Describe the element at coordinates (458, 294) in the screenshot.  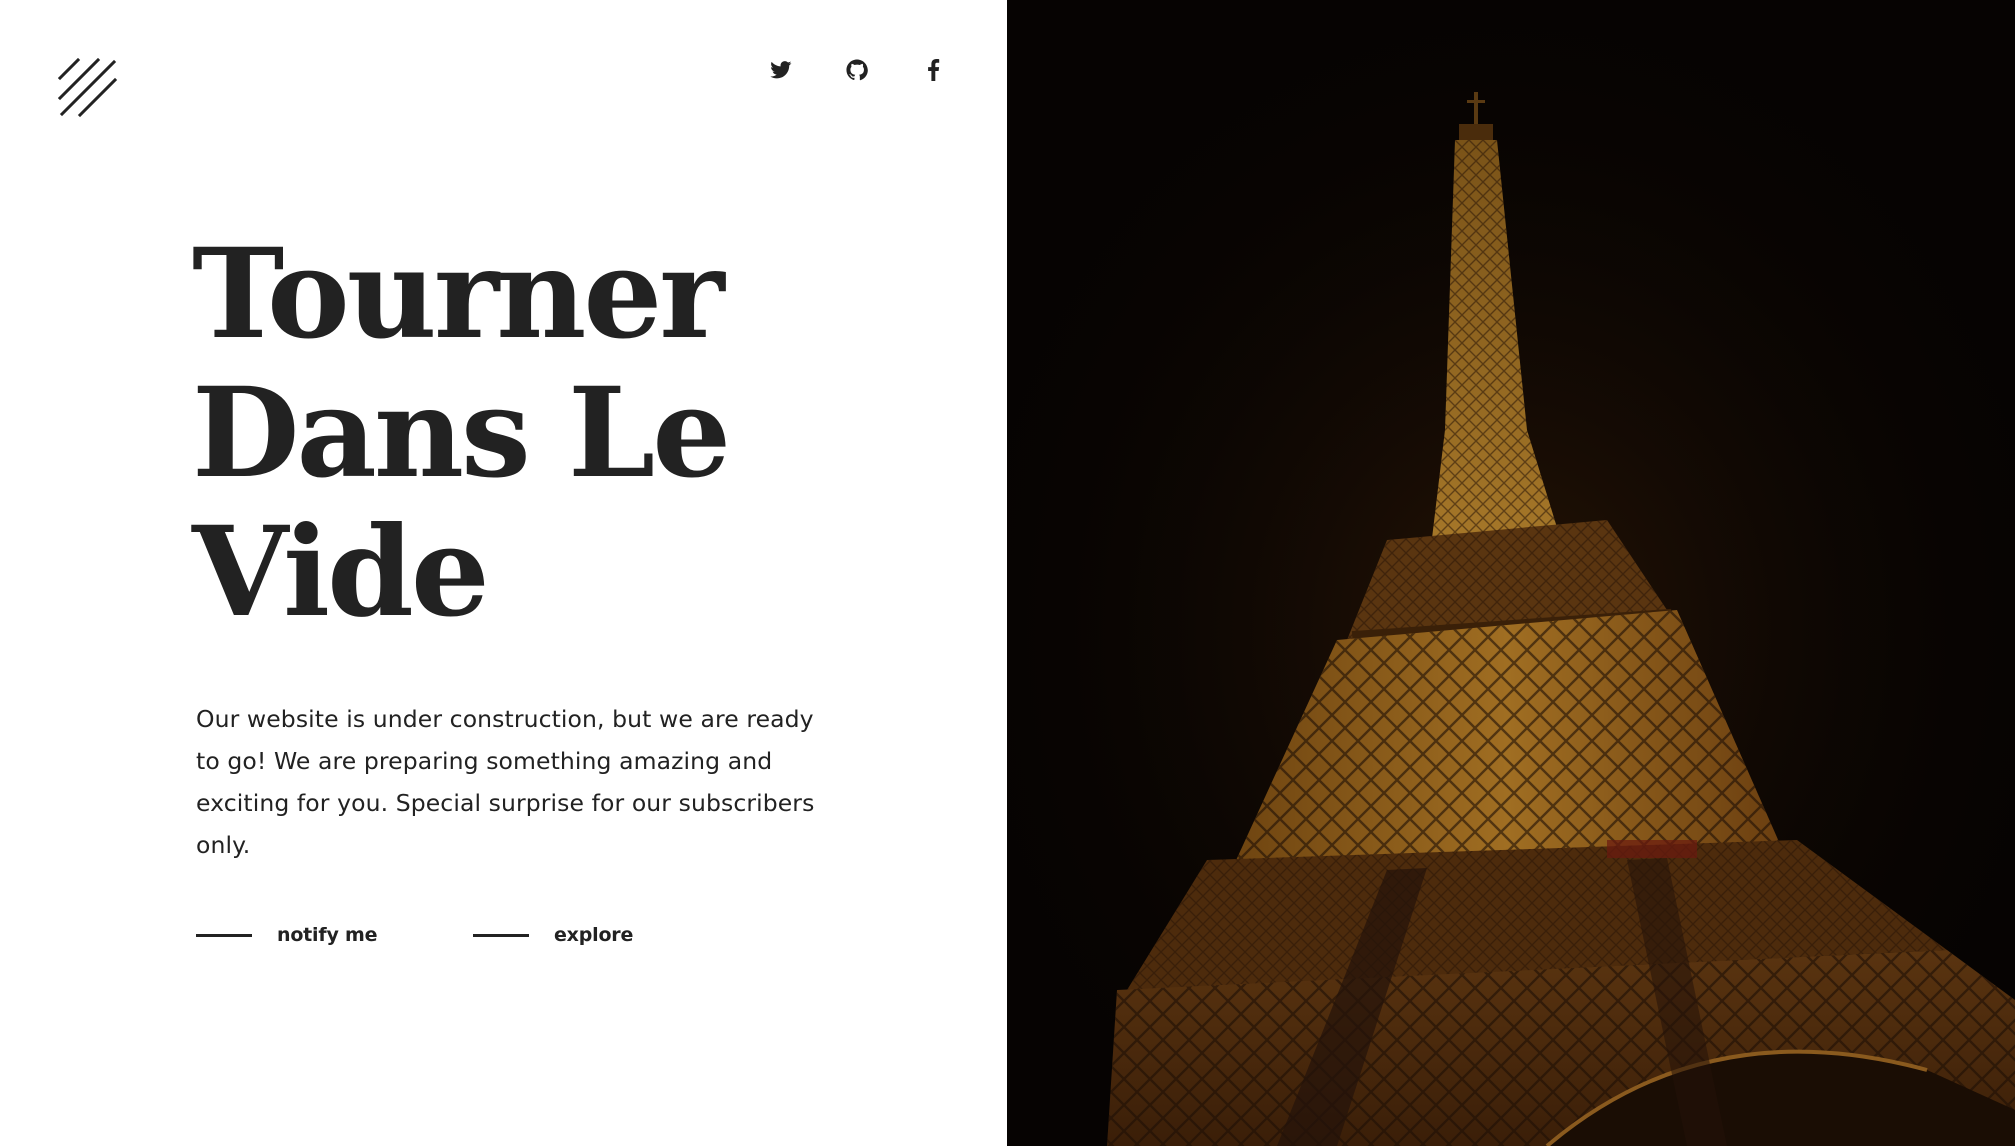
I see `title-line-1: Tourner` at that location.